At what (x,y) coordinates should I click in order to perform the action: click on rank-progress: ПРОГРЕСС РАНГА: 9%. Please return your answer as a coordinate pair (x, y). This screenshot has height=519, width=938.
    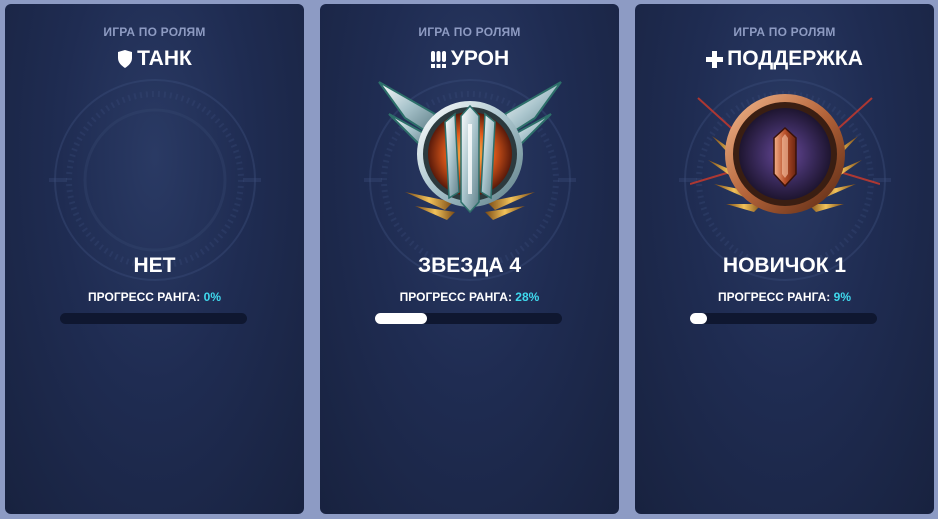
    Looking at the image, I should click on (784, 297).